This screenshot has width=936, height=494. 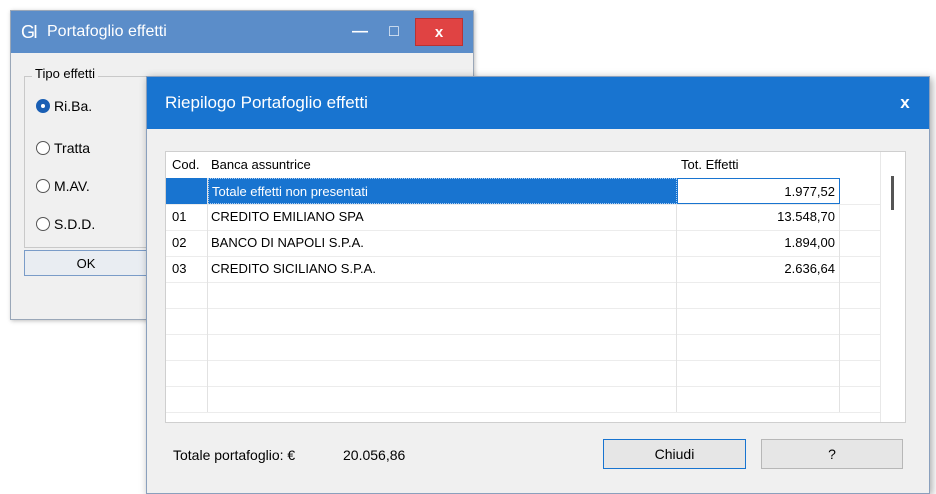 I want to click on column-header-tot: Tot. Effetti, so click(x=758, y=165).